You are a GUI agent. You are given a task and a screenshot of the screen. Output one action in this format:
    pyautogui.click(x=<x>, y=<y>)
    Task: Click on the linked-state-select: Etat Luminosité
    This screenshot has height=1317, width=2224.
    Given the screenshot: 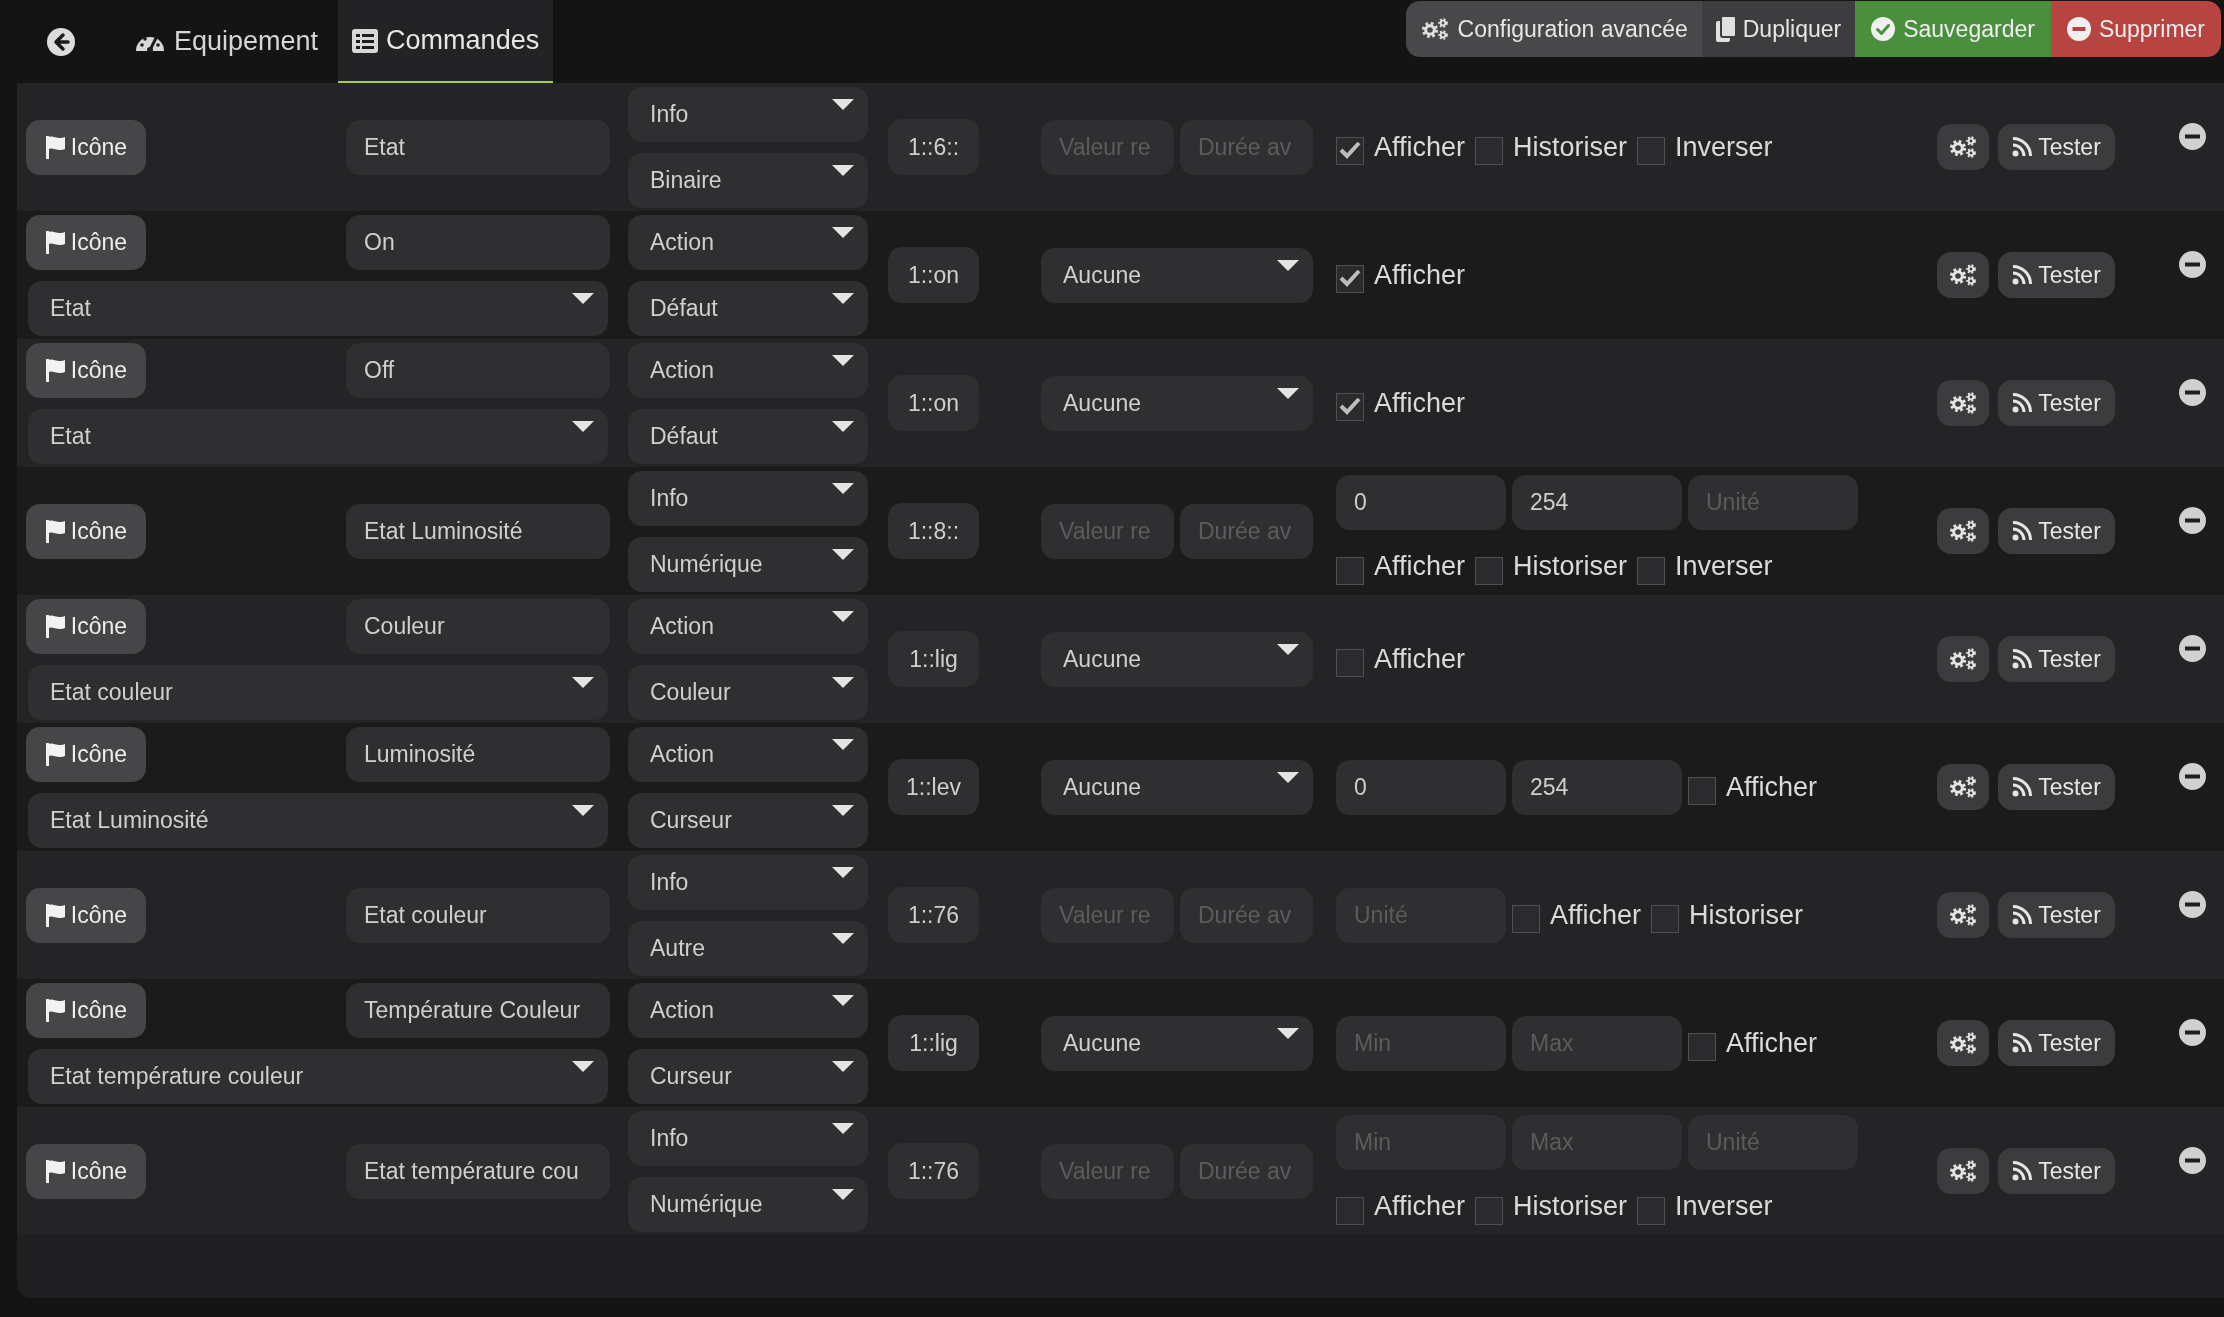 What is the action you would take?
    pyautogui.click(x=318, y=820)
    